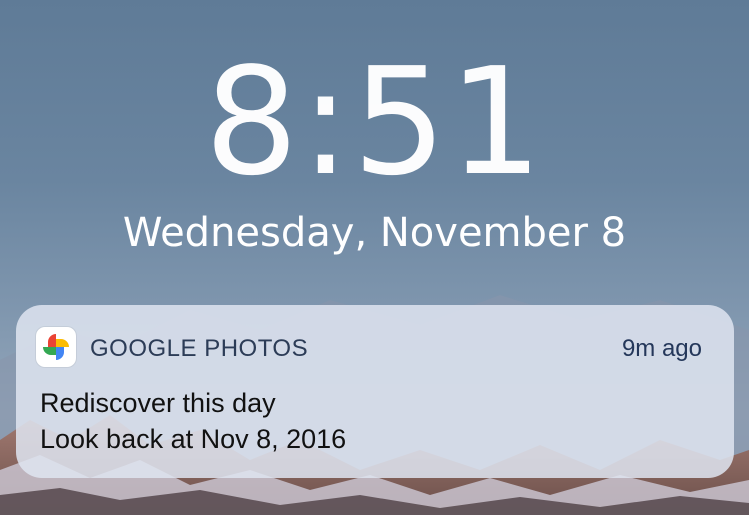 Image resolution: width=749 pixels, height=515 pixels. I want to click on notification-header: GOOGLE PHOTOS 9m ago, so click(375, 345).